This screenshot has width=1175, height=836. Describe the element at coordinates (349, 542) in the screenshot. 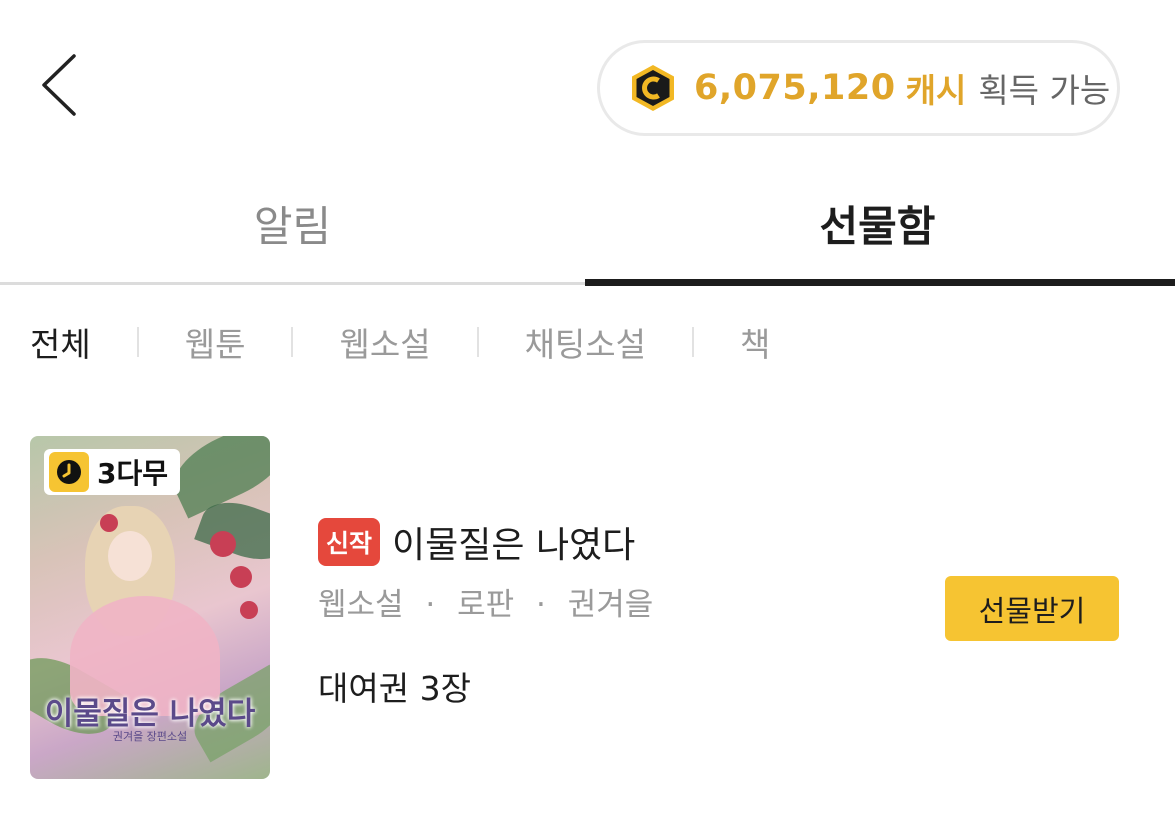

I see `new-badge: 신작` at that location.